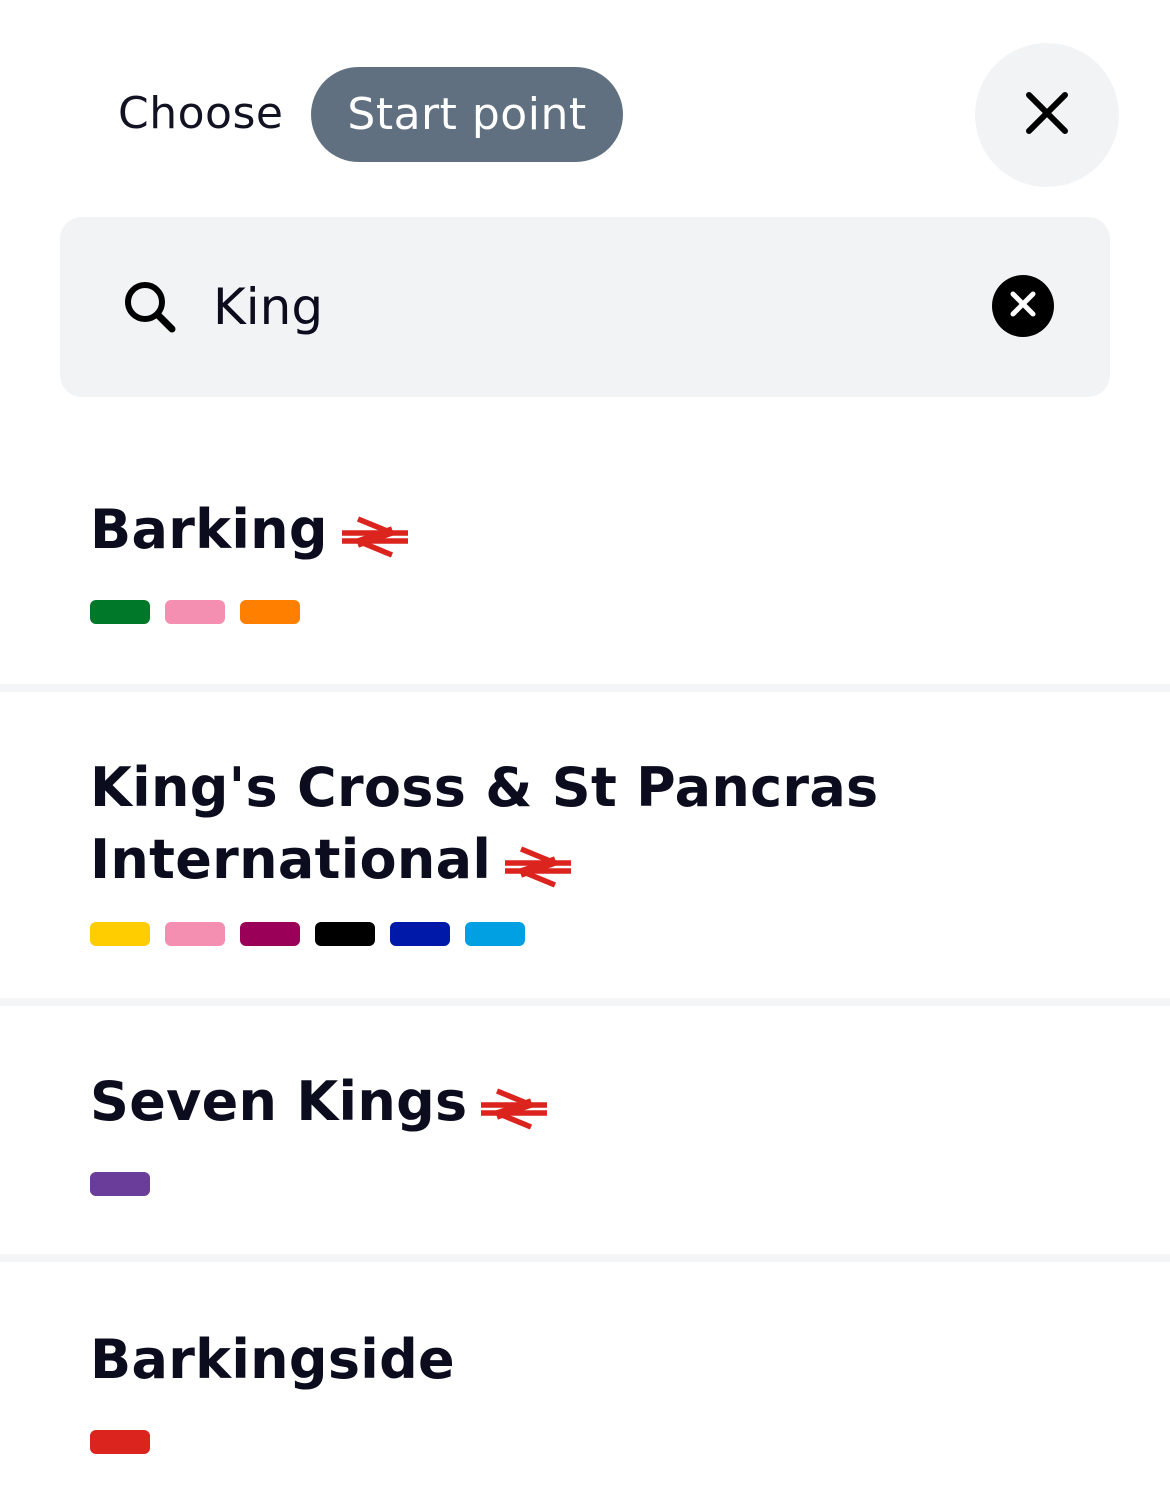 This screenshot has height=1510, width=1170. Describe the element at coordinates (467, 114) in the screenshot. I see `start-point-pill: Start point` at that location.